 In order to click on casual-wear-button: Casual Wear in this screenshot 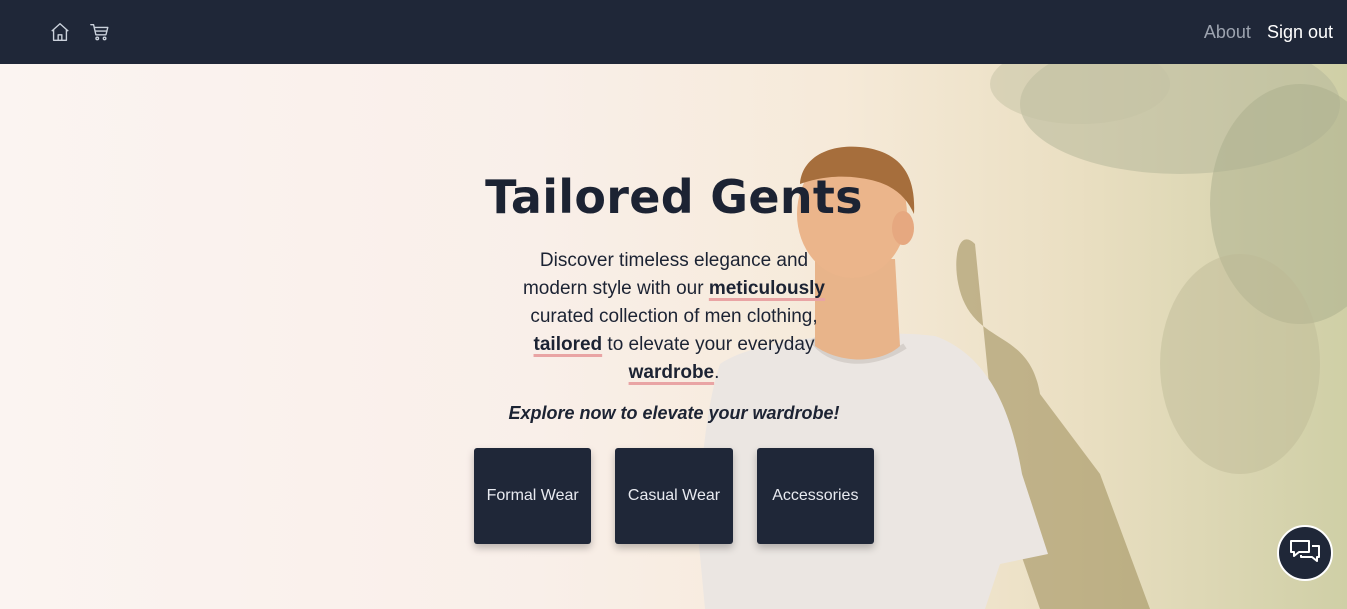, I will do `click(674, 496)`.